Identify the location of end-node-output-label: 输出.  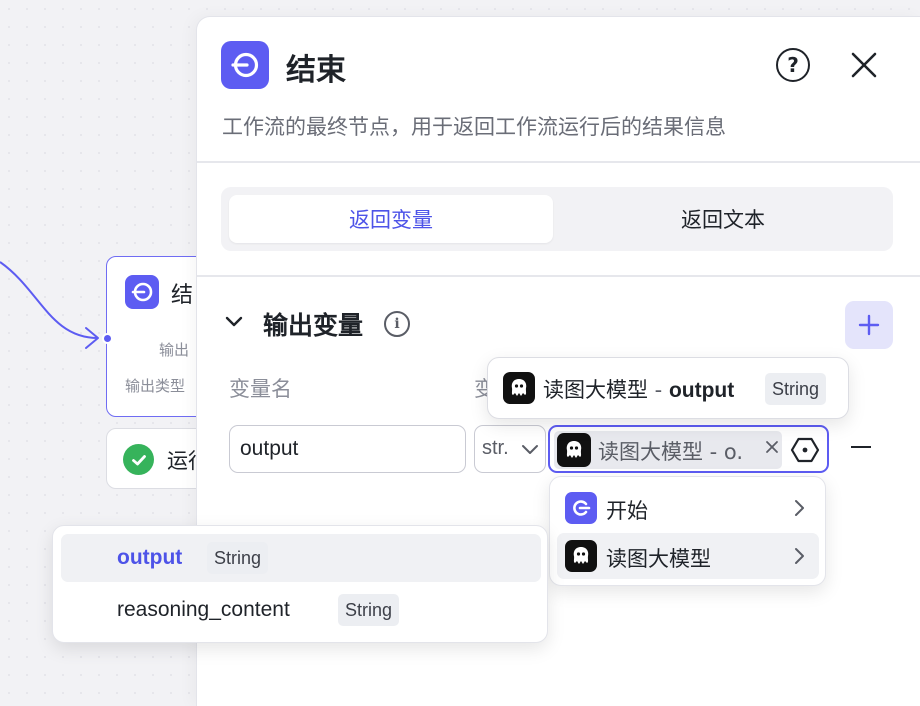
(174, 350).